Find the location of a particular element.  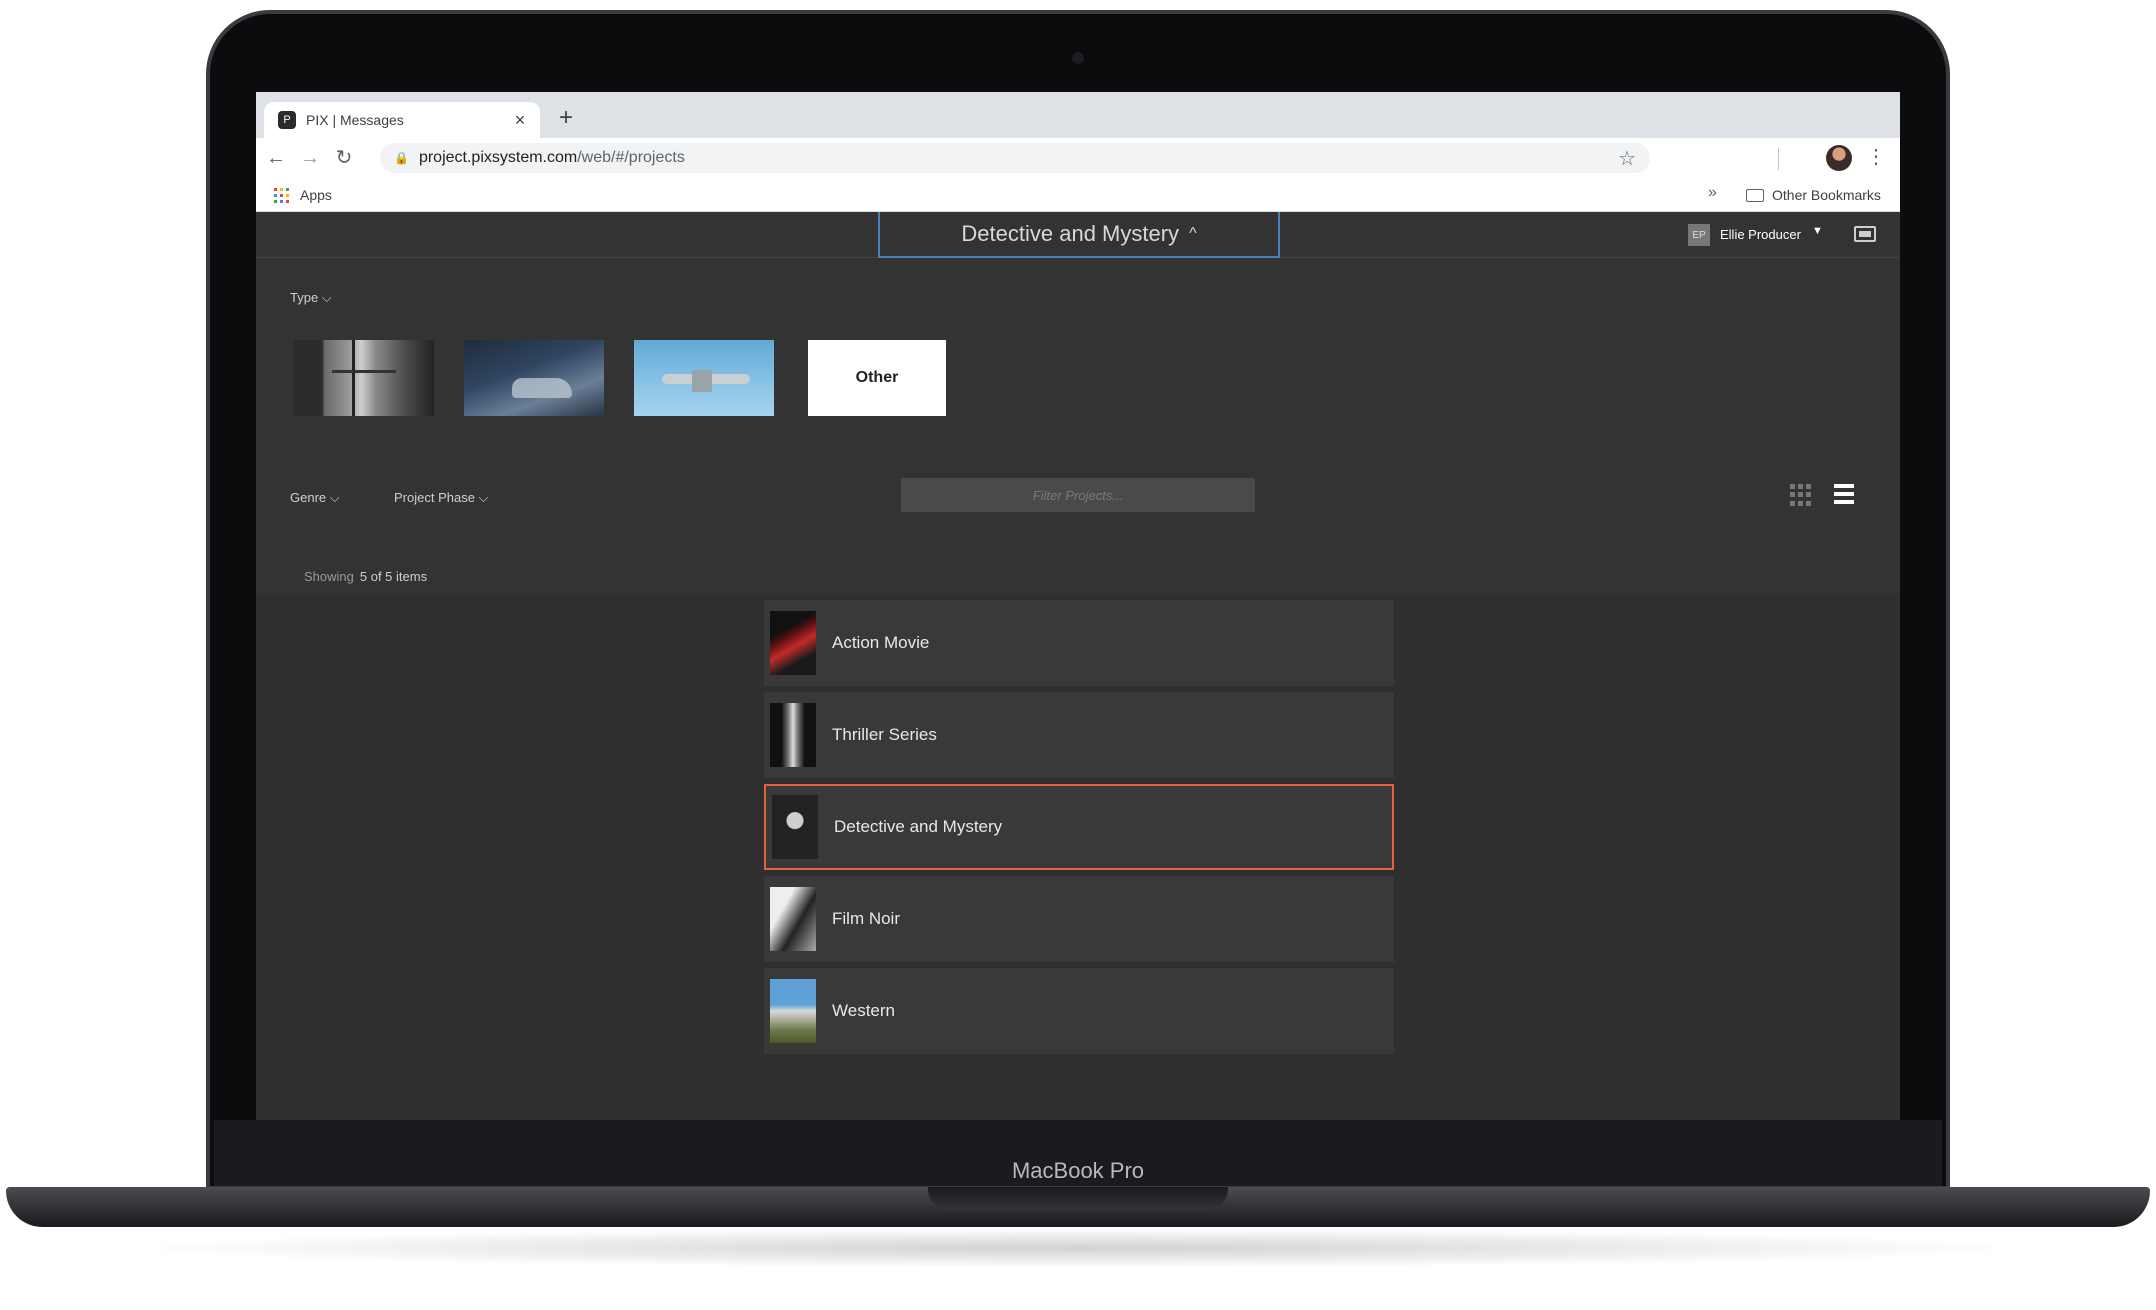

user-menu-caret-icon: ▼ is located at coordinates (1817, 231).